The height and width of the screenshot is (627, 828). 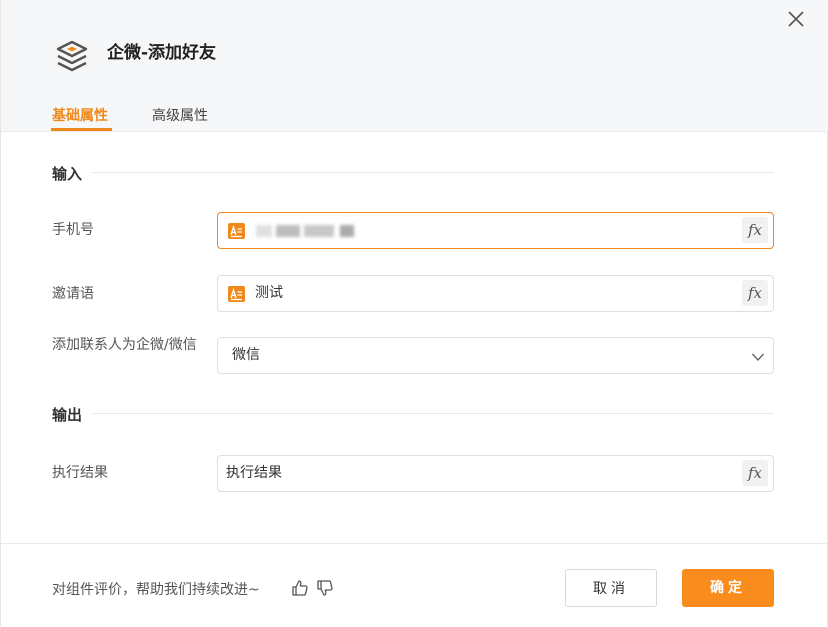 What do you see at coordinates (80, 116) in the screenshot?
I see `tab-basic-properties: 基础属性` at bounding box center [80, 116].